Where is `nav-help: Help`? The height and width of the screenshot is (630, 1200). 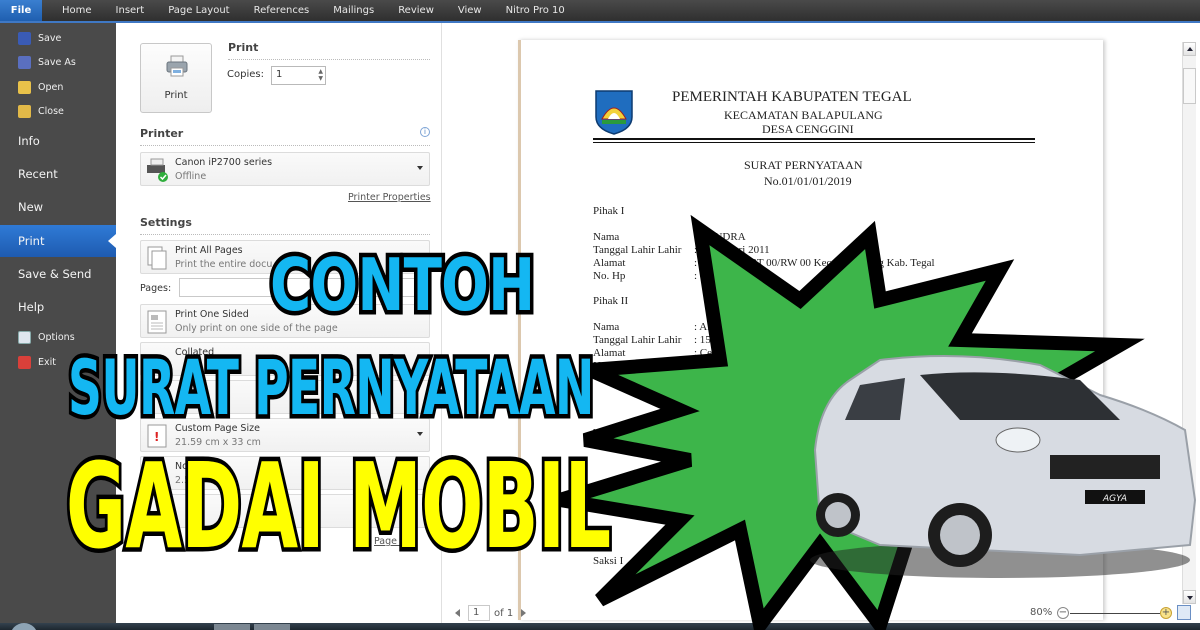 nav-help: Help is located at coordinates (58, 307).